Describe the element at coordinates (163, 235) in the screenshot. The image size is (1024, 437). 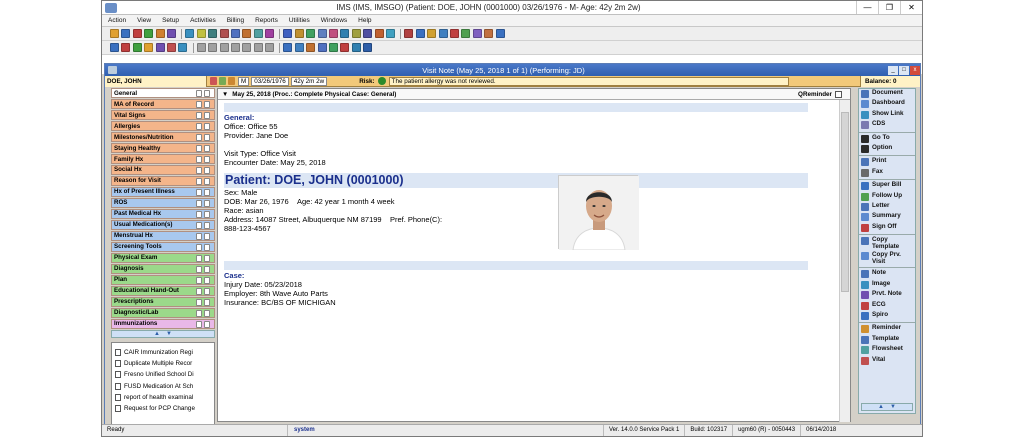
I see `section-menstrual-hx: Menstrual Hx` at that location.